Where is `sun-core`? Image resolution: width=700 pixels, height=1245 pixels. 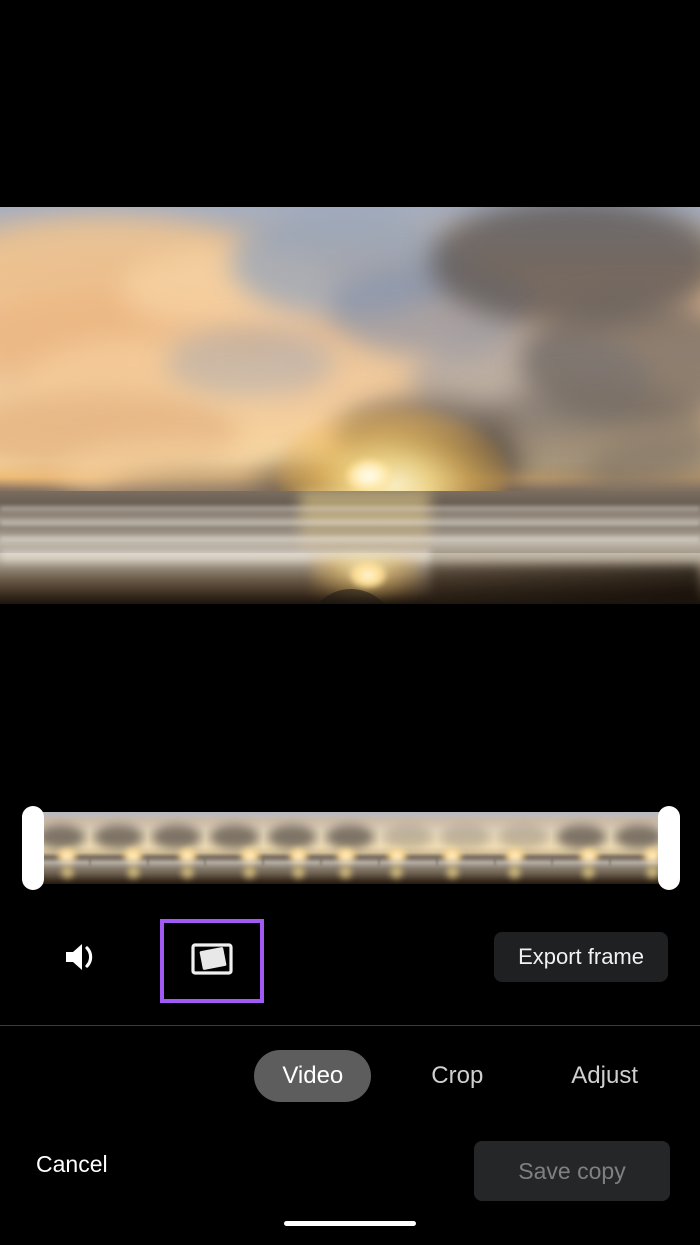 sun-core is located at coordinates (369, 476).